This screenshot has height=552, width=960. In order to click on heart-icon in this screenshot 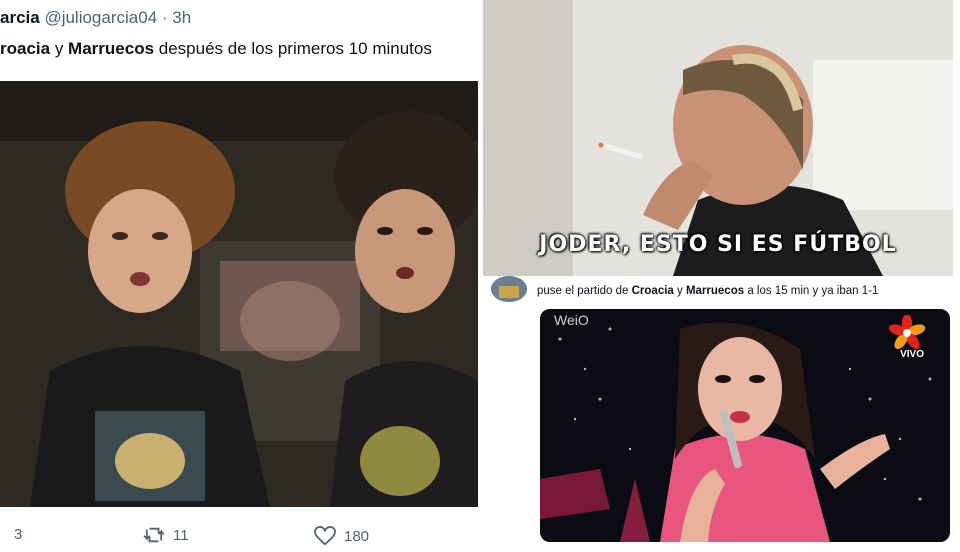, I will do `click(325, 536)`.